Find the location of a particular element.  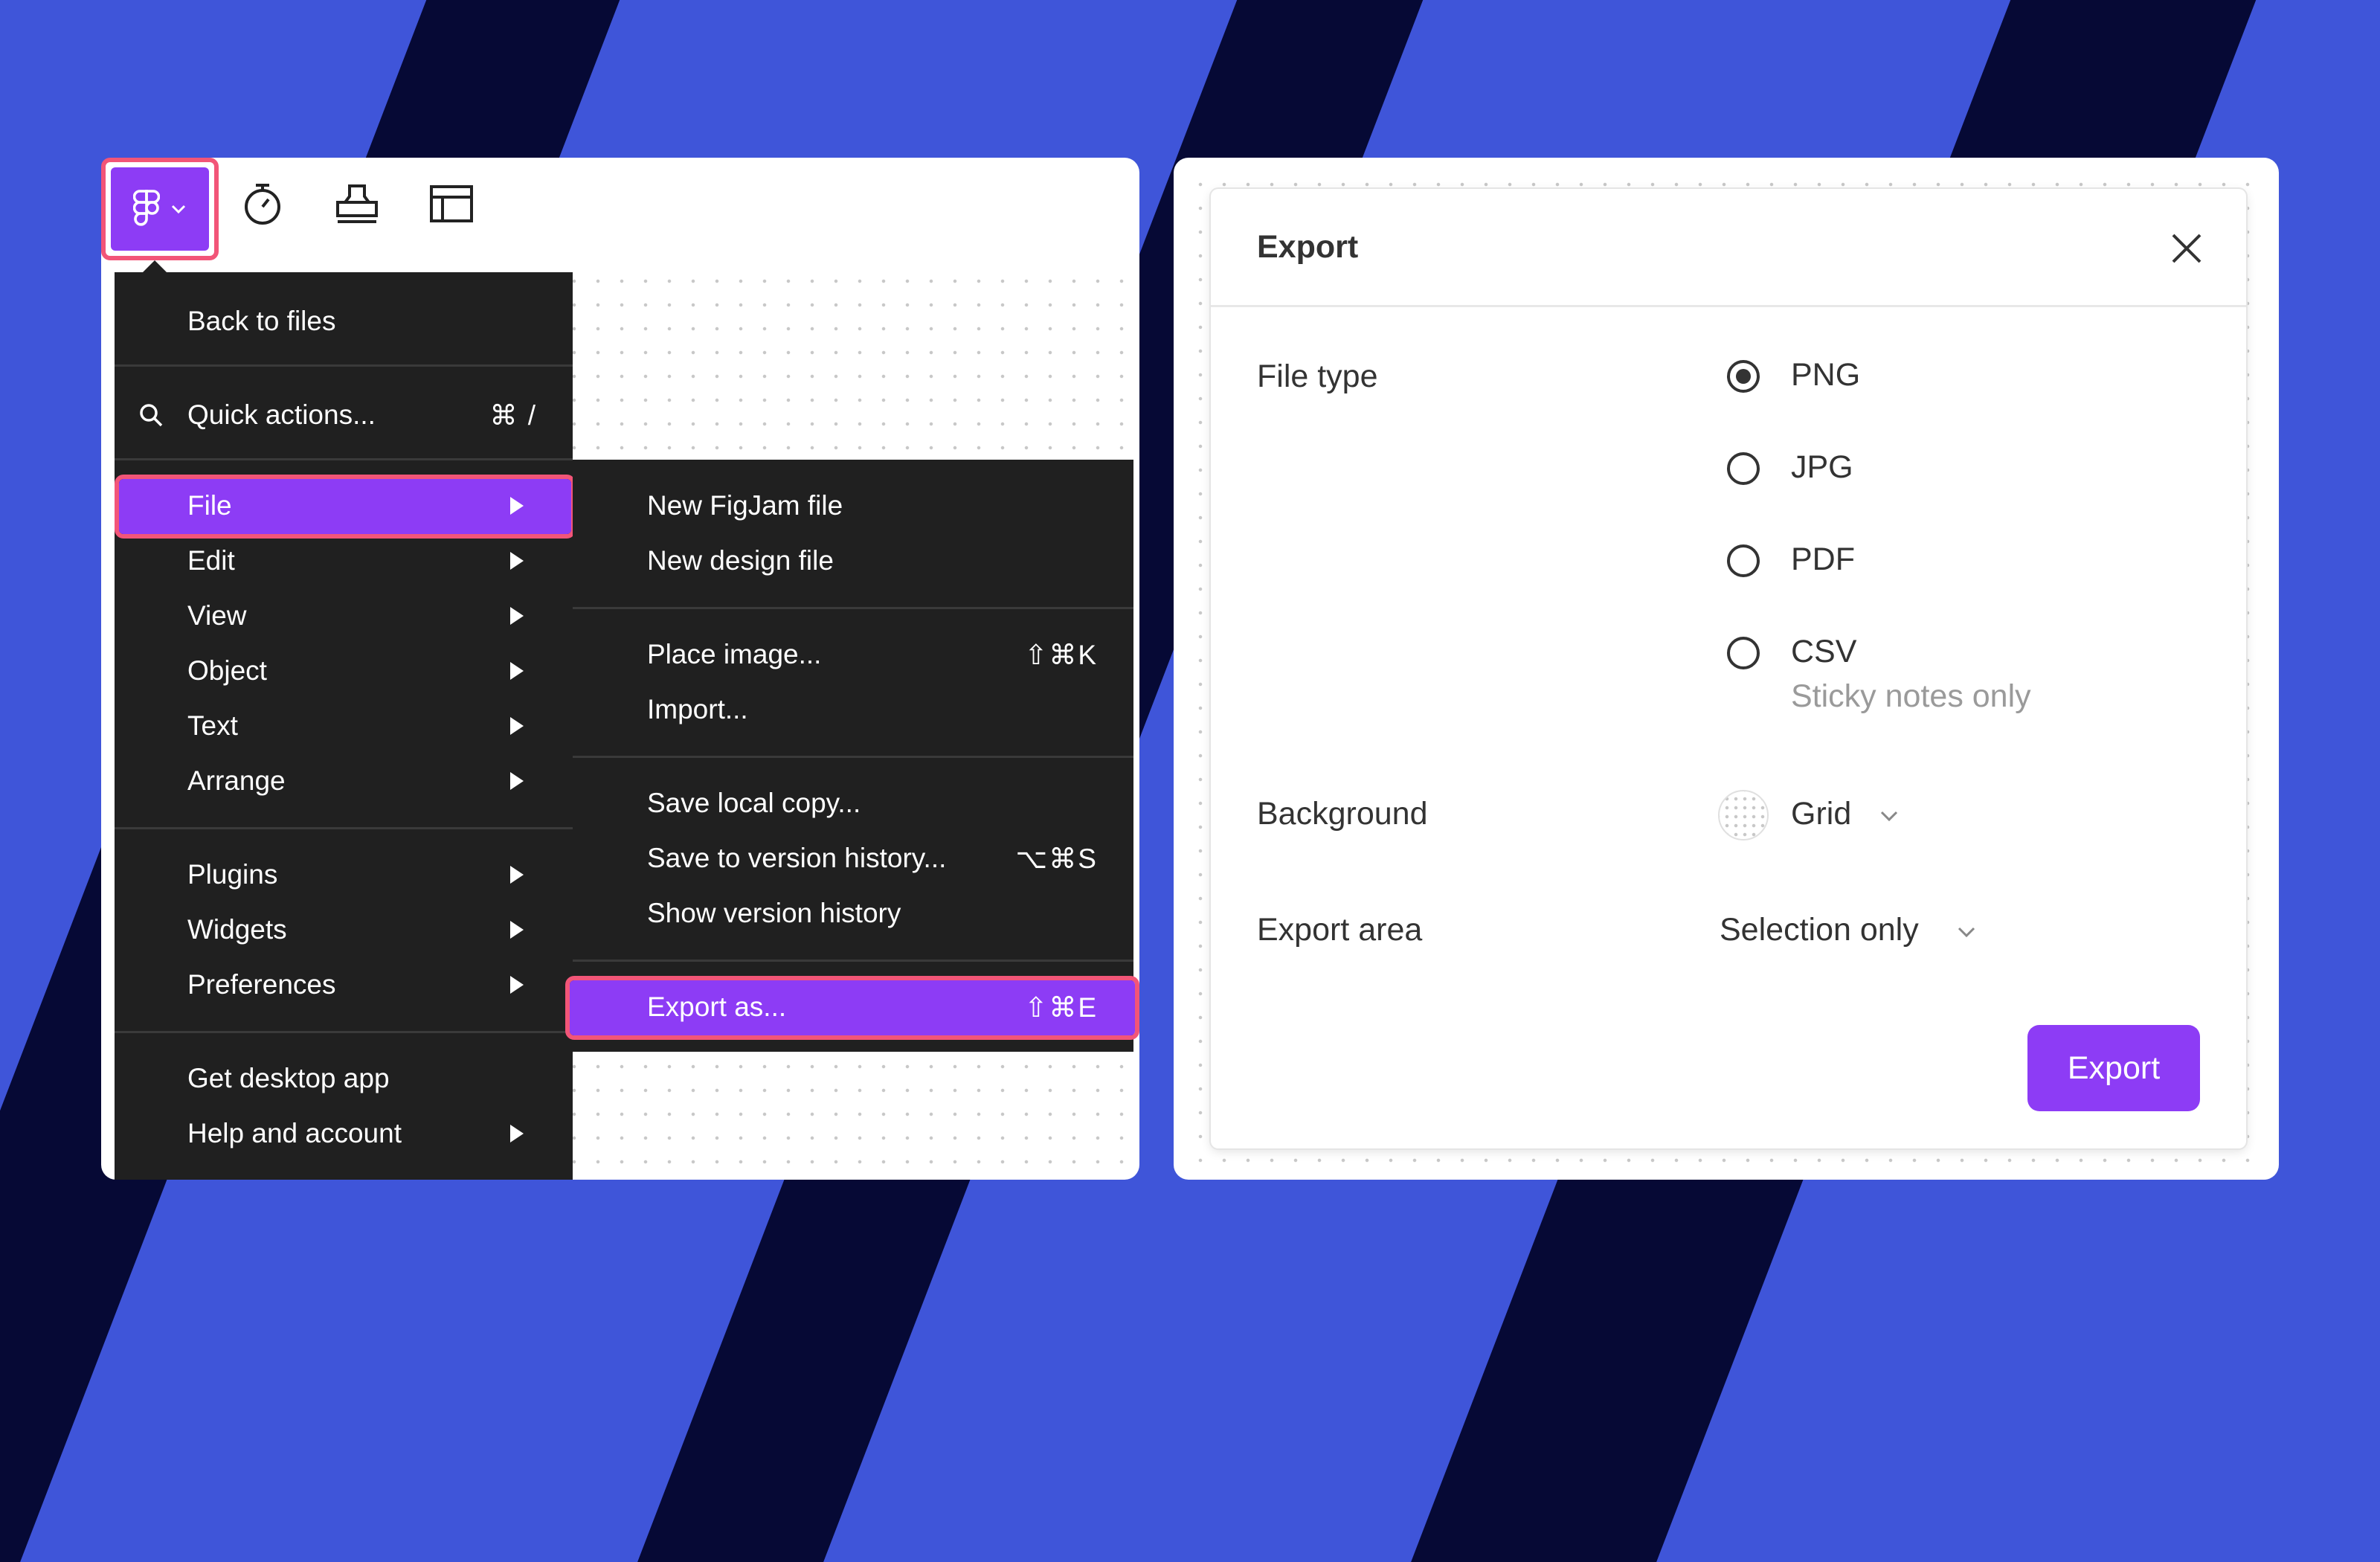

menu-item-label: Help and account is located at coordinates (294, 1133).